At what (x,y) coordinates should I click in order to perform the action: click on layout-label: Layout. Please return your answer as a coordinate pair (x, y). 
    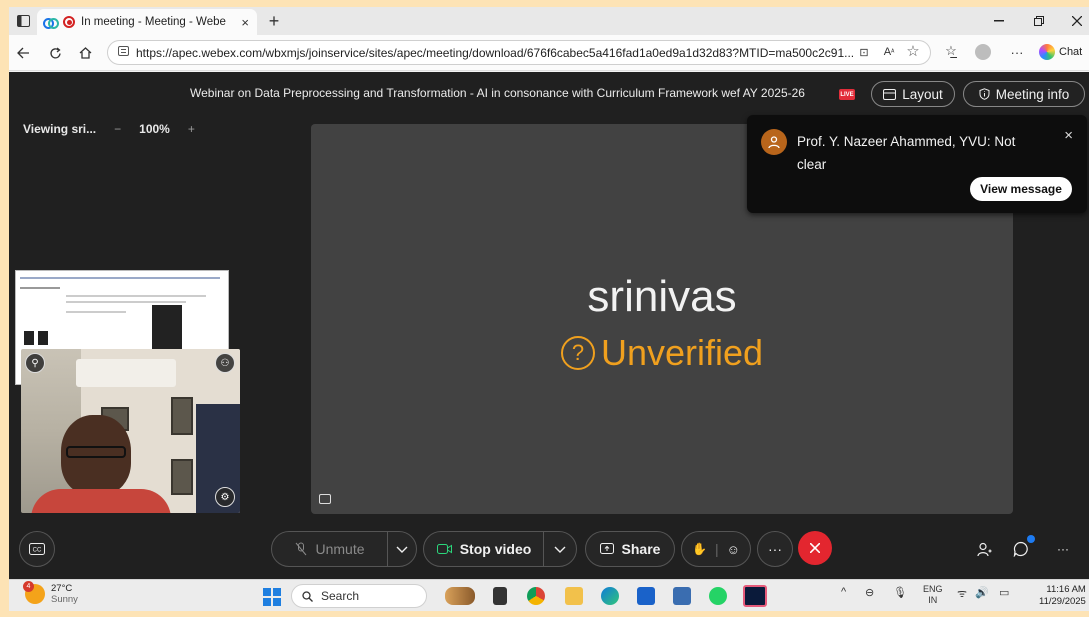
    Looking at the image, I should click on (922, 94).